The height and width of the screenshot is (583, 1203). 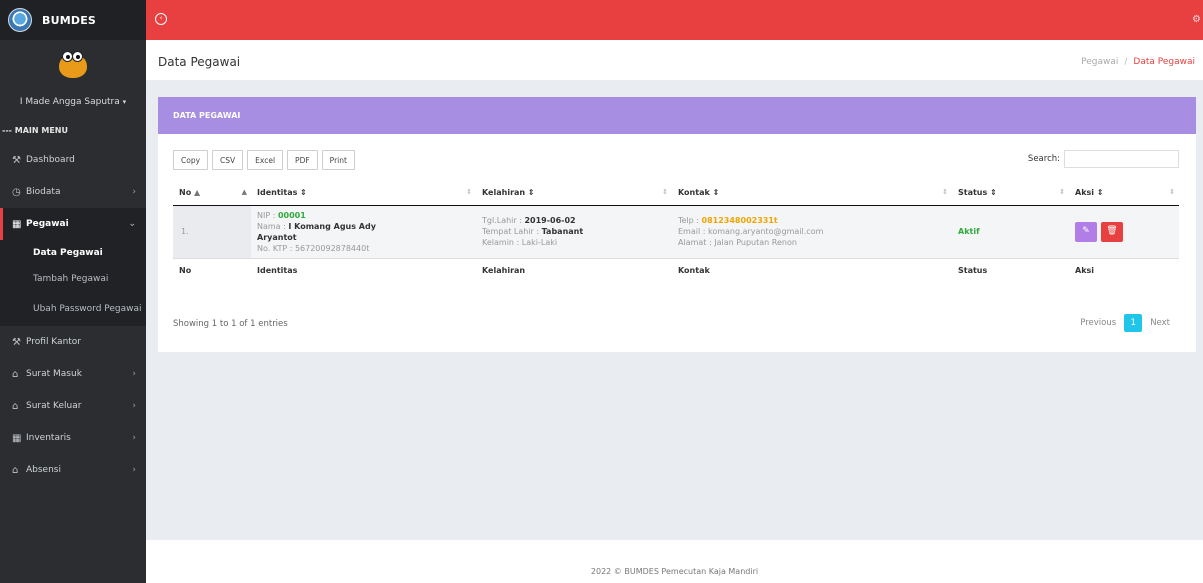 What do you see at coordinates (574, 193) in the screenshot?
I see `column-header-kelahiran: Kelahiran ⇕ ⇕` at bounding box center [574, 193].